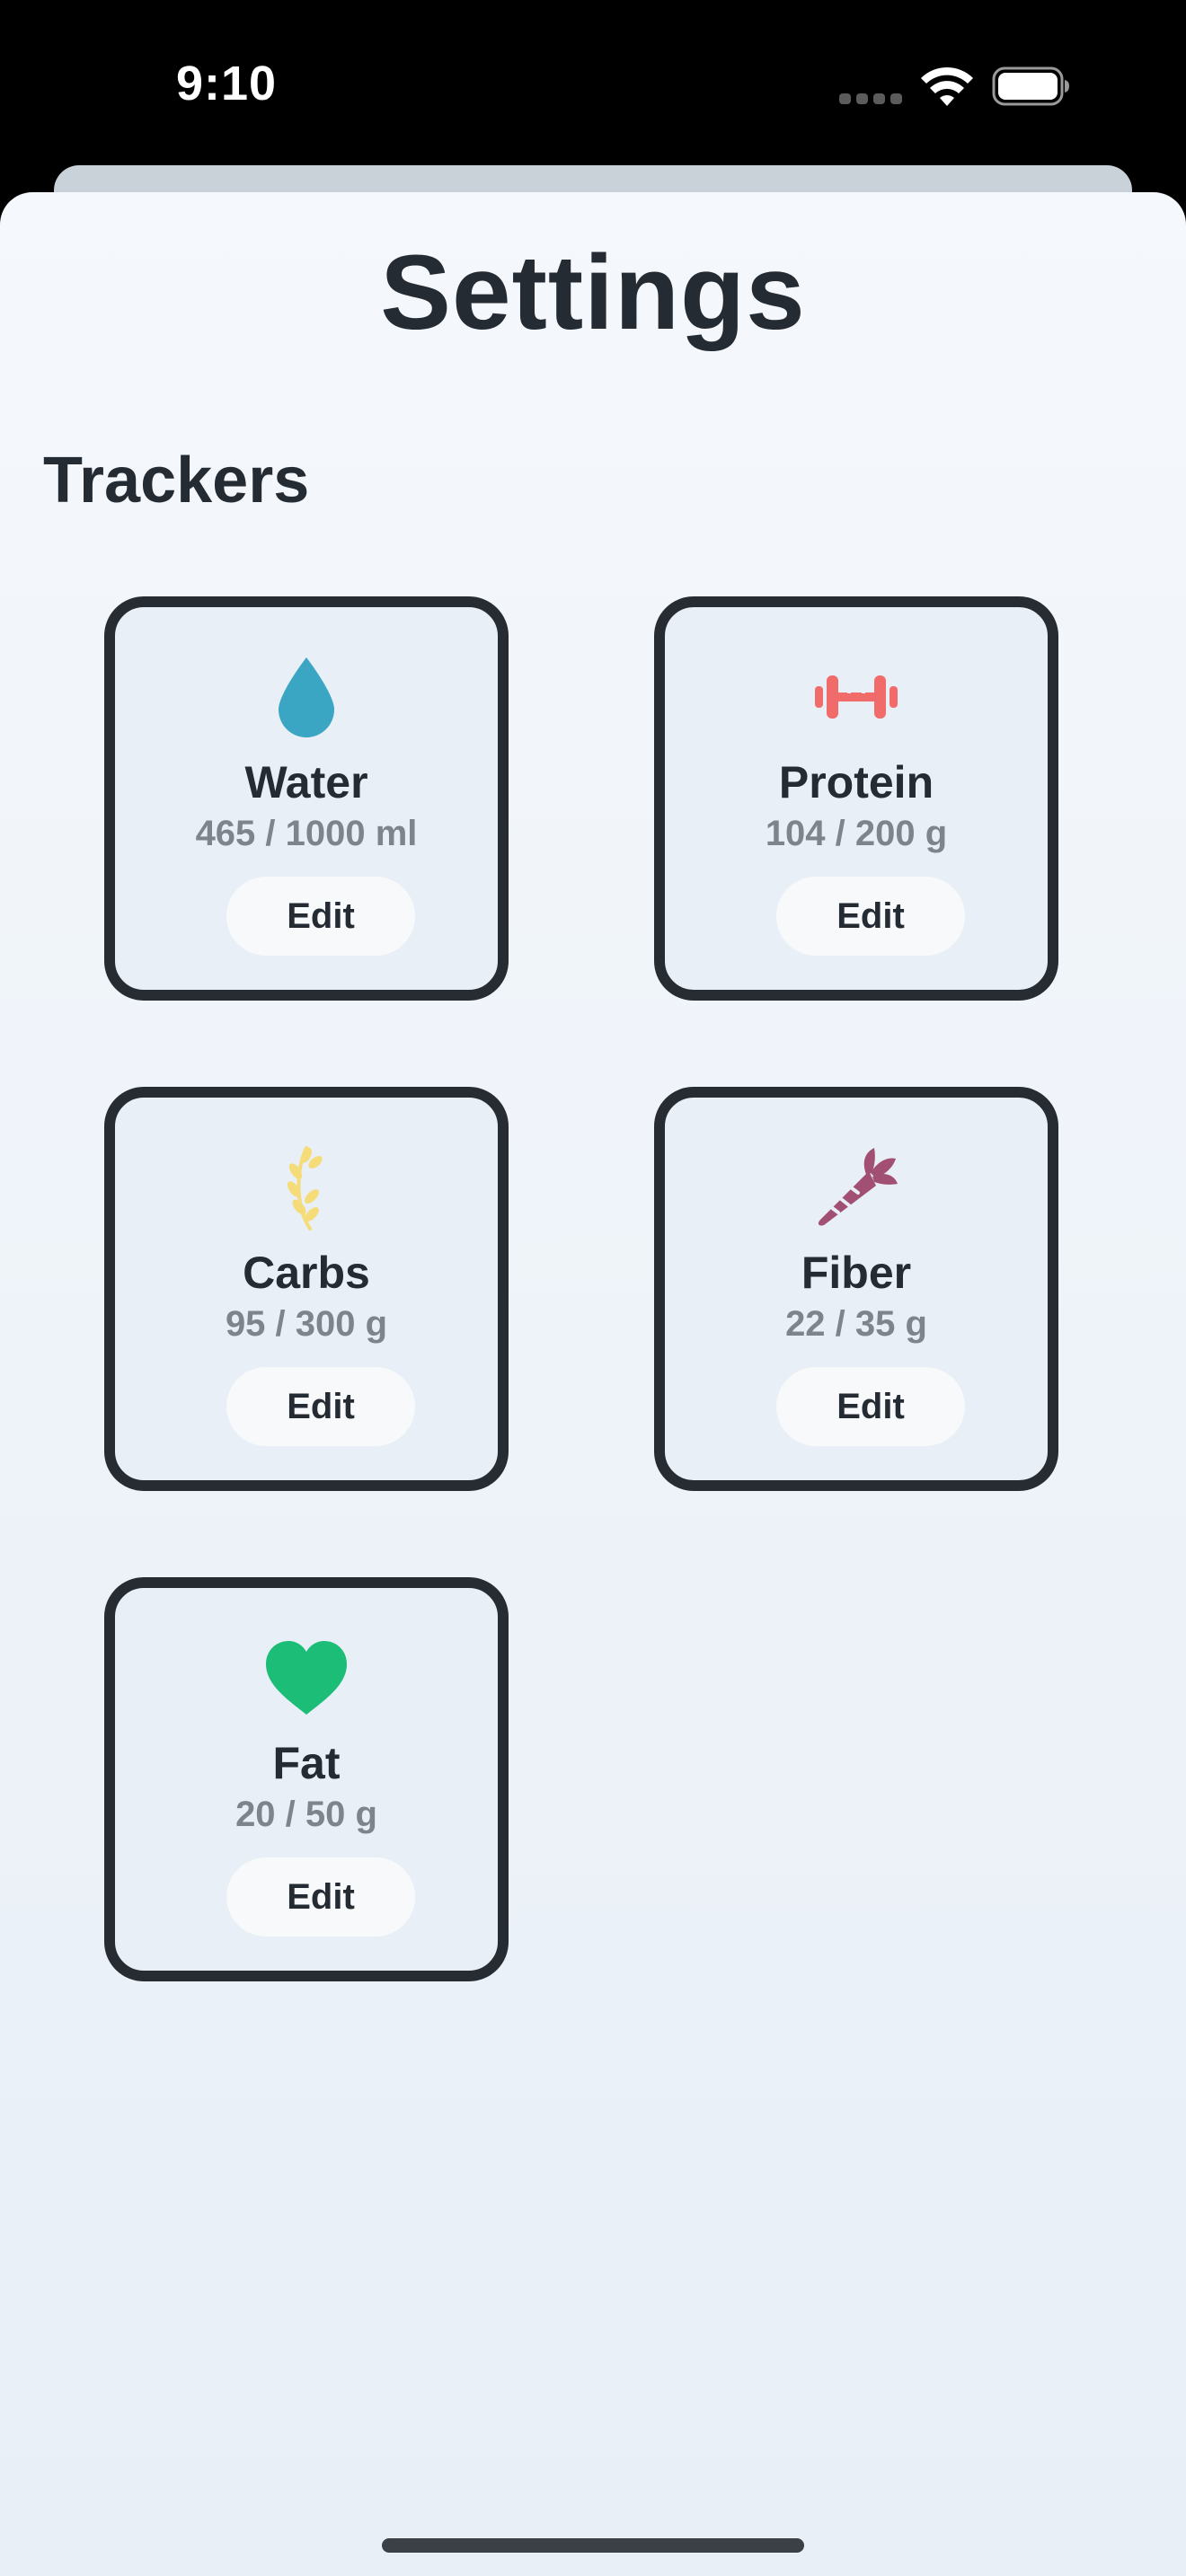 This screenshot has width=1186, height=2576. I want to click on tracker-card-fiber: Fiber 22 / 35 g Edit, so click(856, 1289).